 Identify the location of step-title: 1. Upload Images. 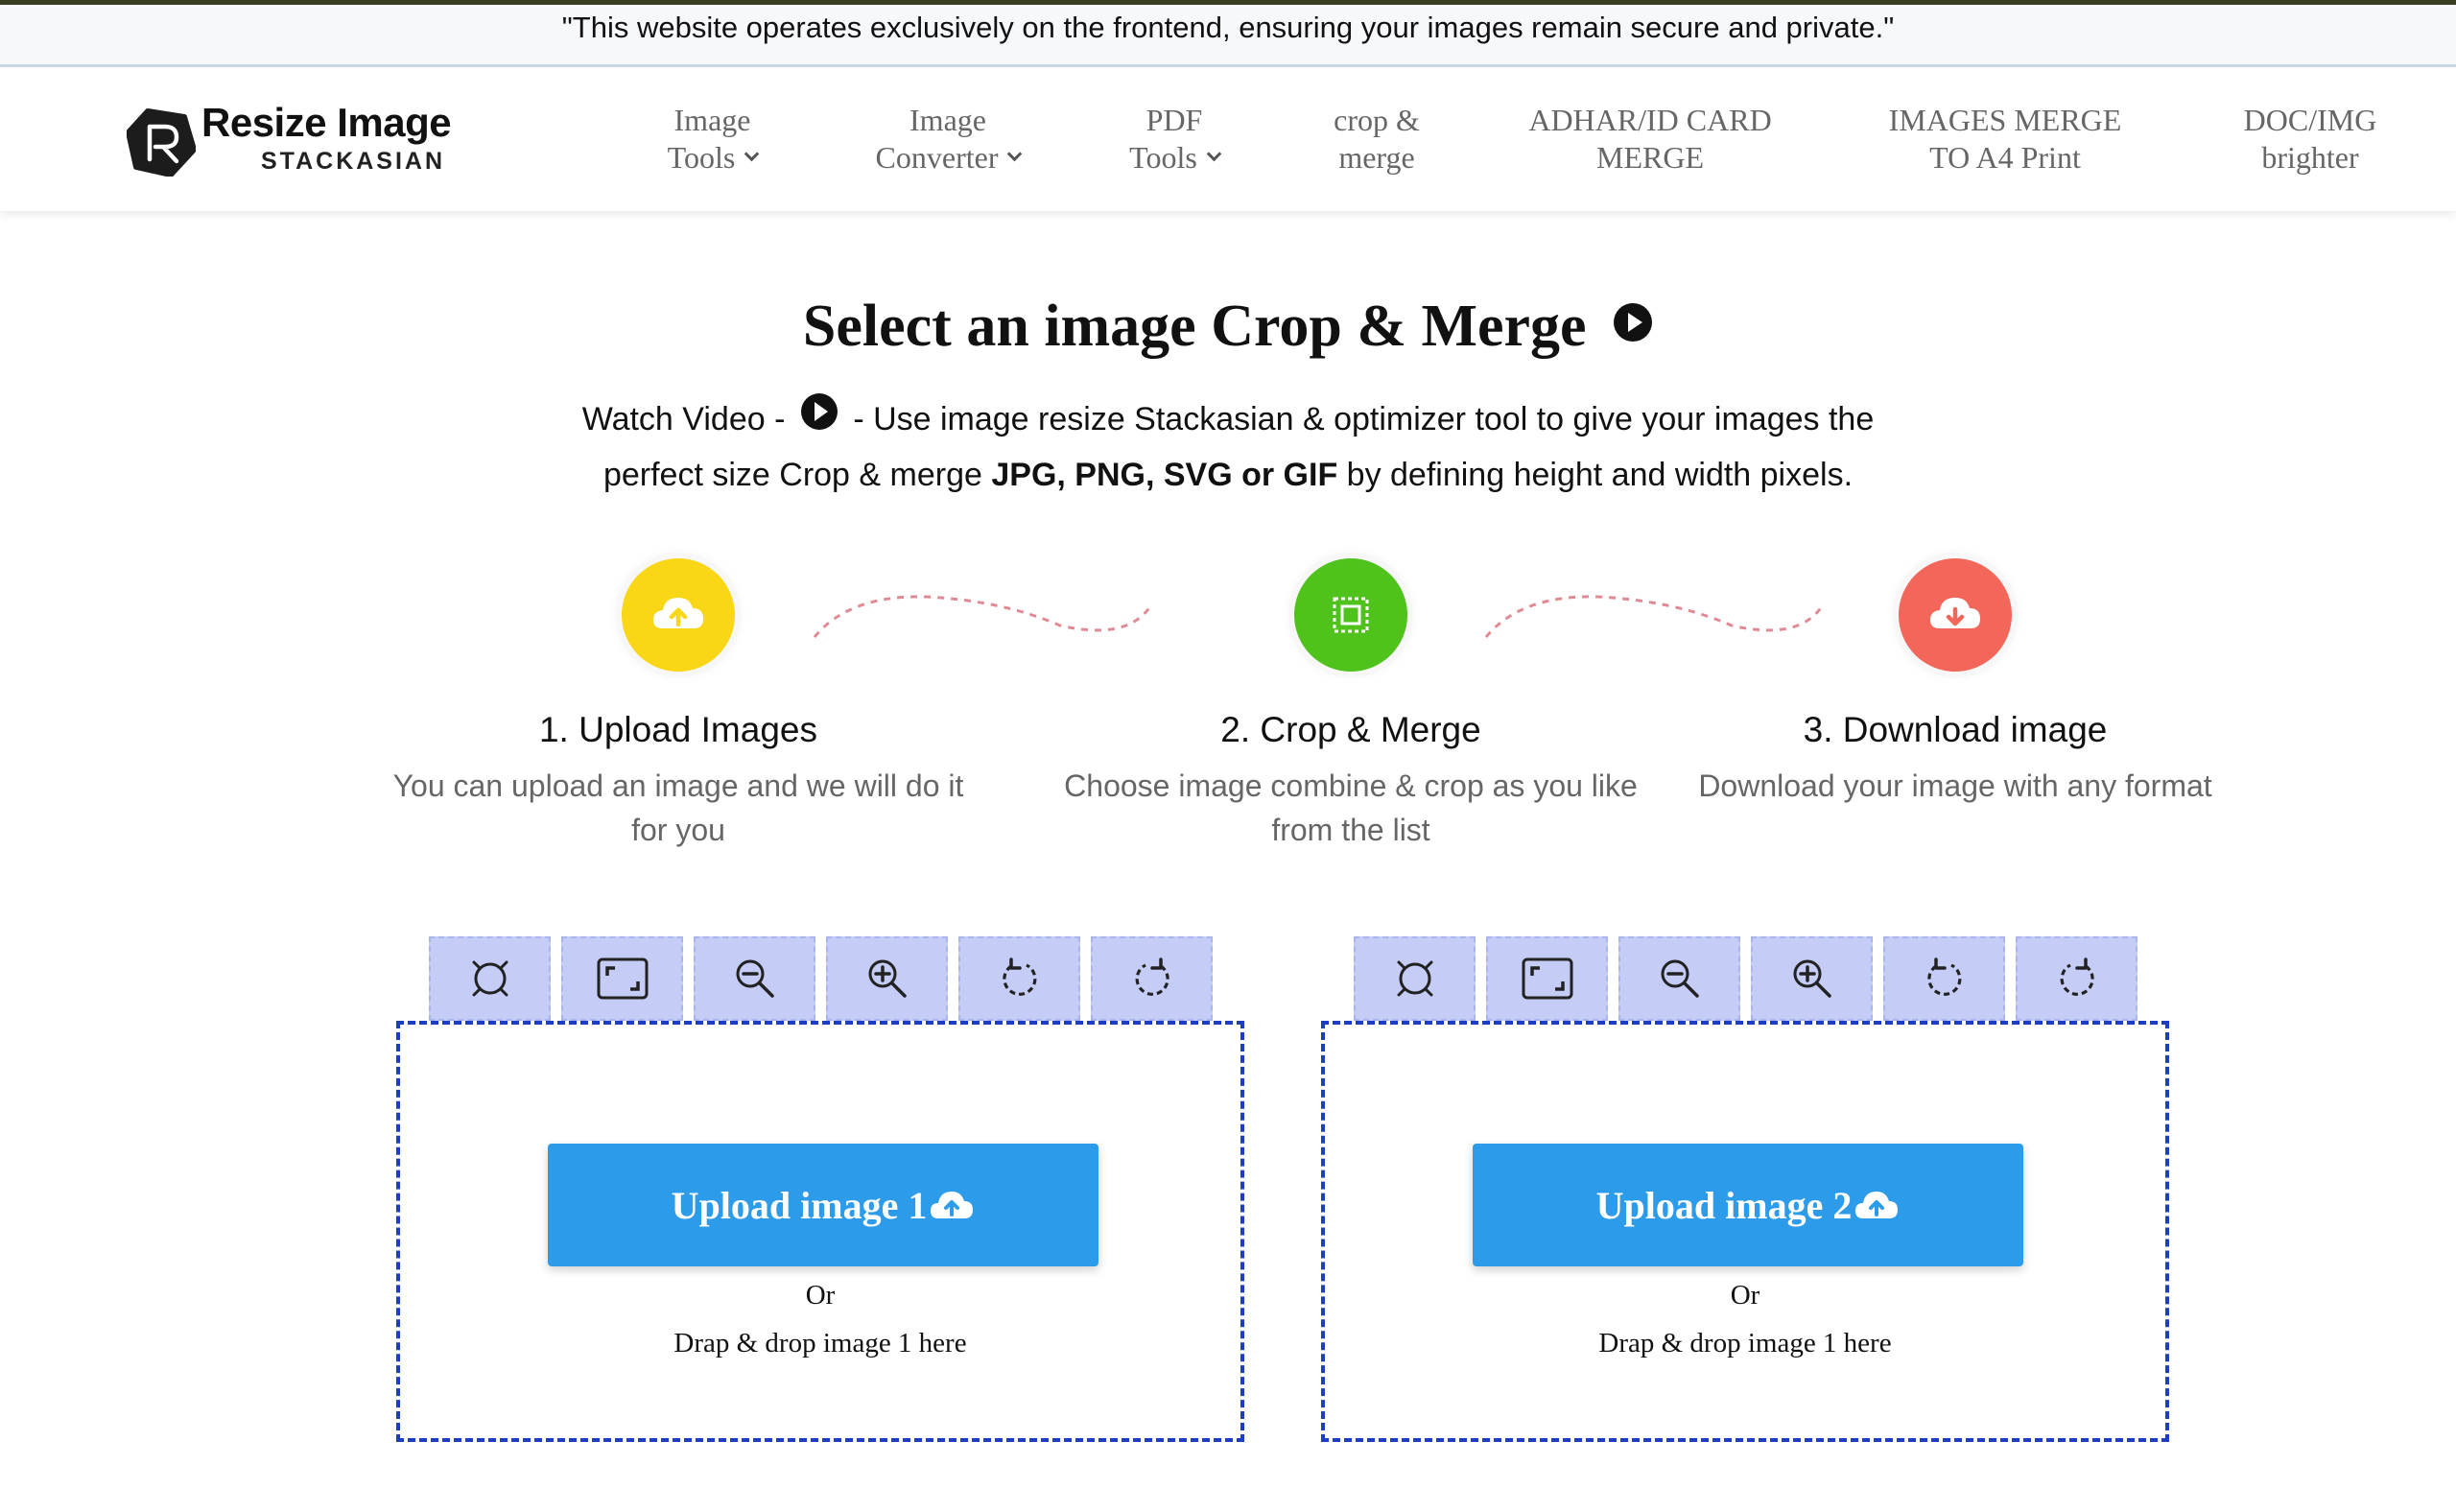
(677, 729).